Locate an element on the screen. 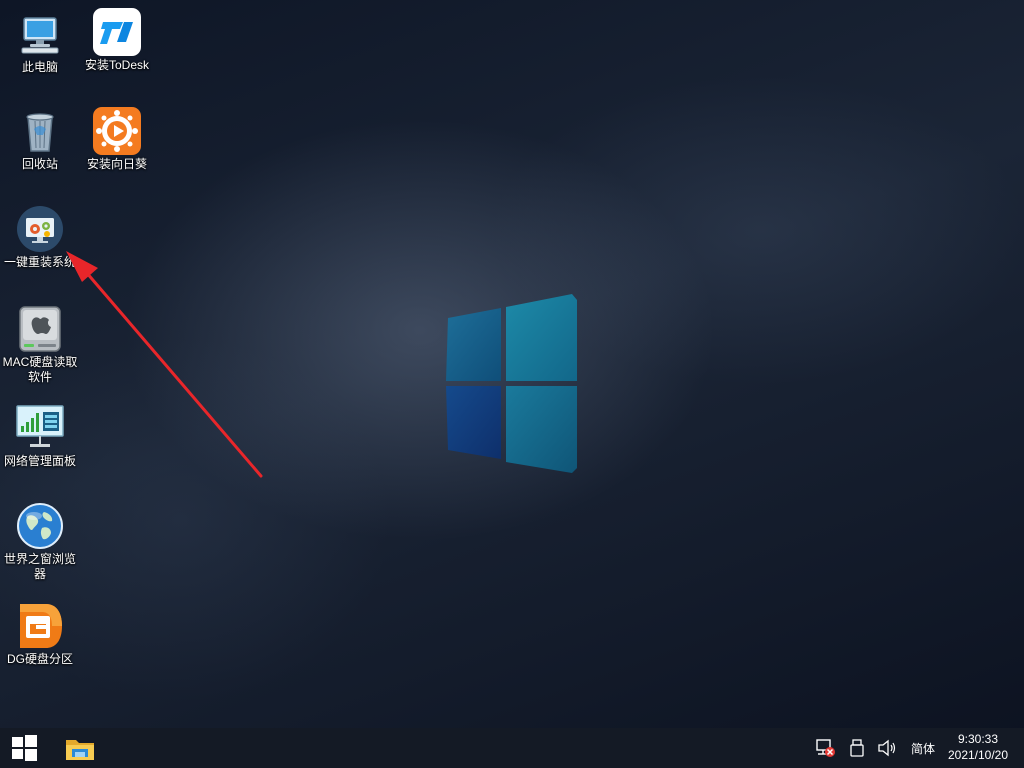 The height and width of the screenshot is (768, 1024). volume-icon is located at coordinates (887, 748).